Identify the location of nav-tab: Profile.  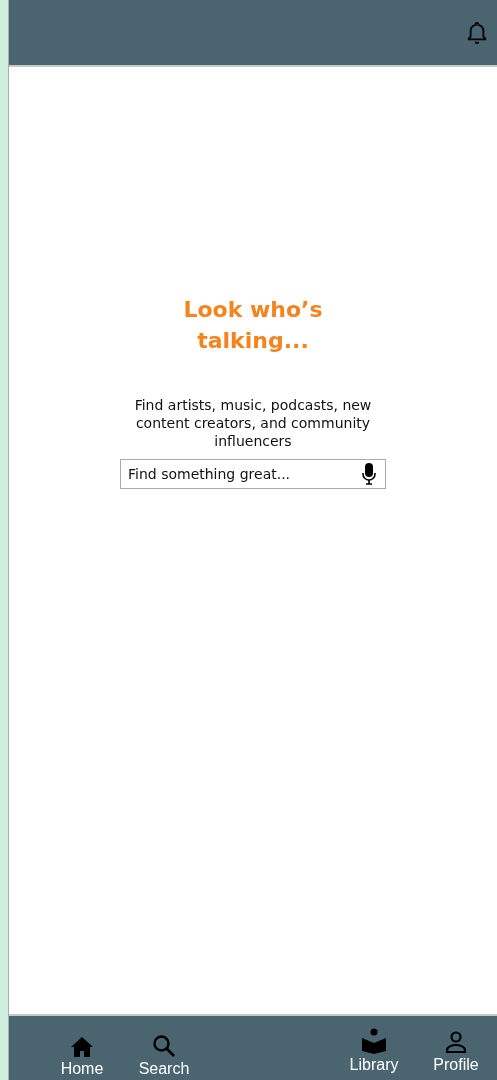
(456, 1055).